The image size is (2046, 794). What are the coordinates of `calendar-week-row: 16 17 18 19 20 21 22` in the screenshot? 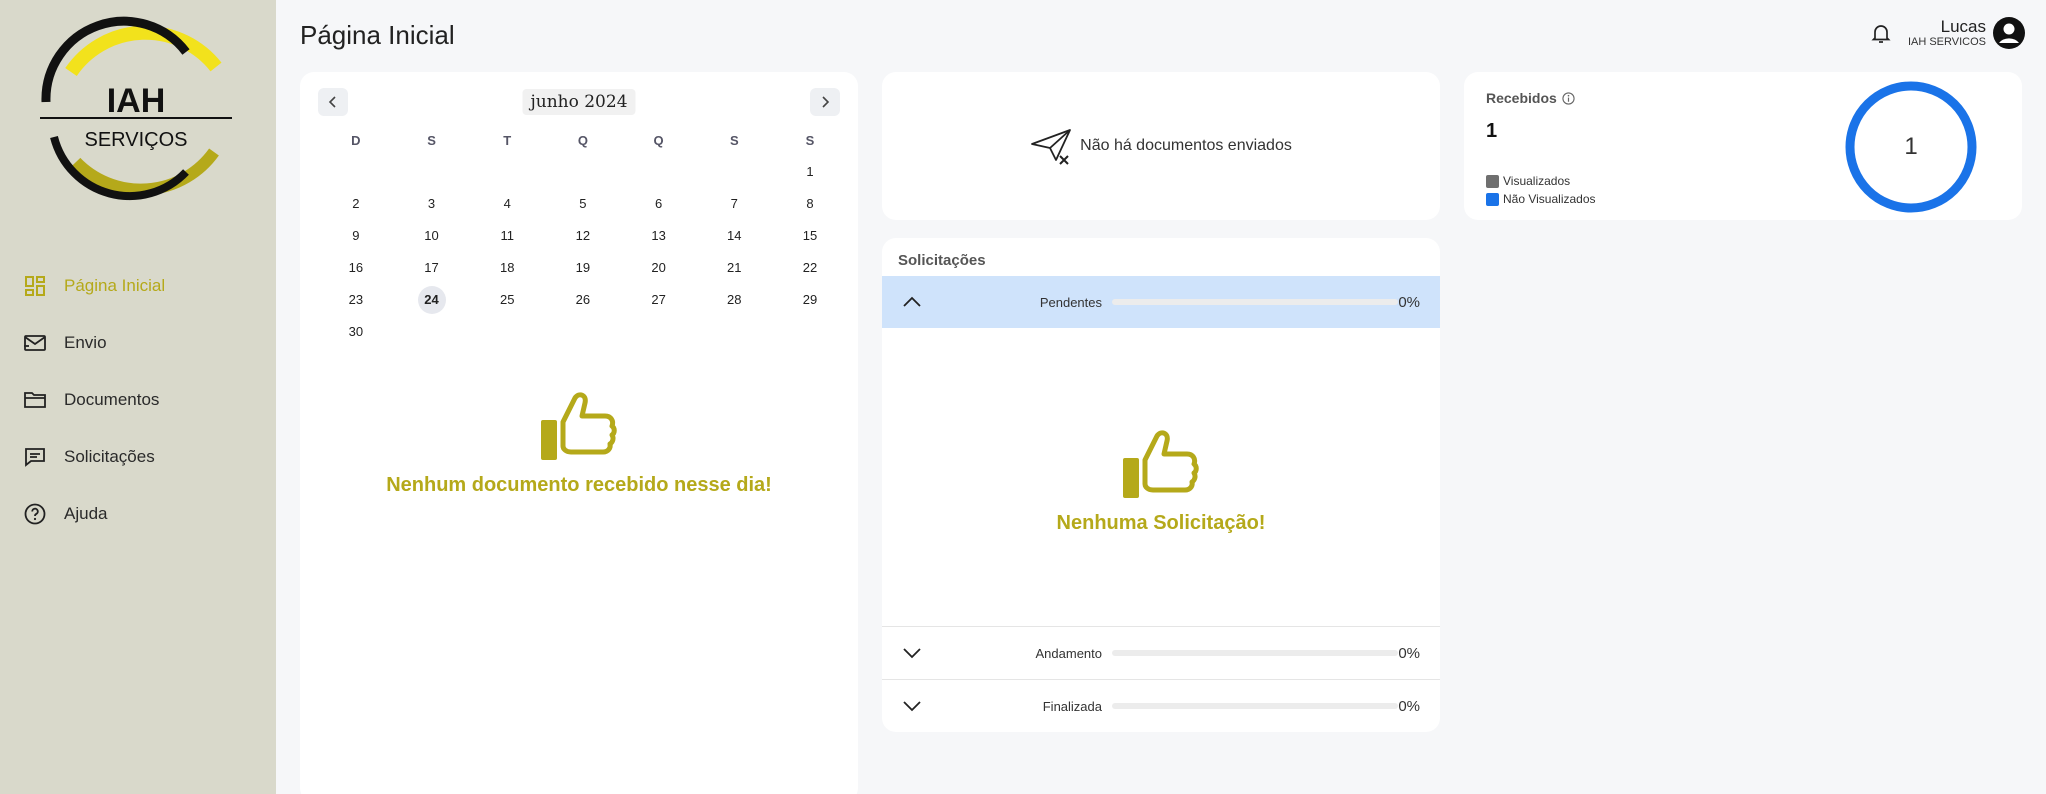 It's located at (583, 268).